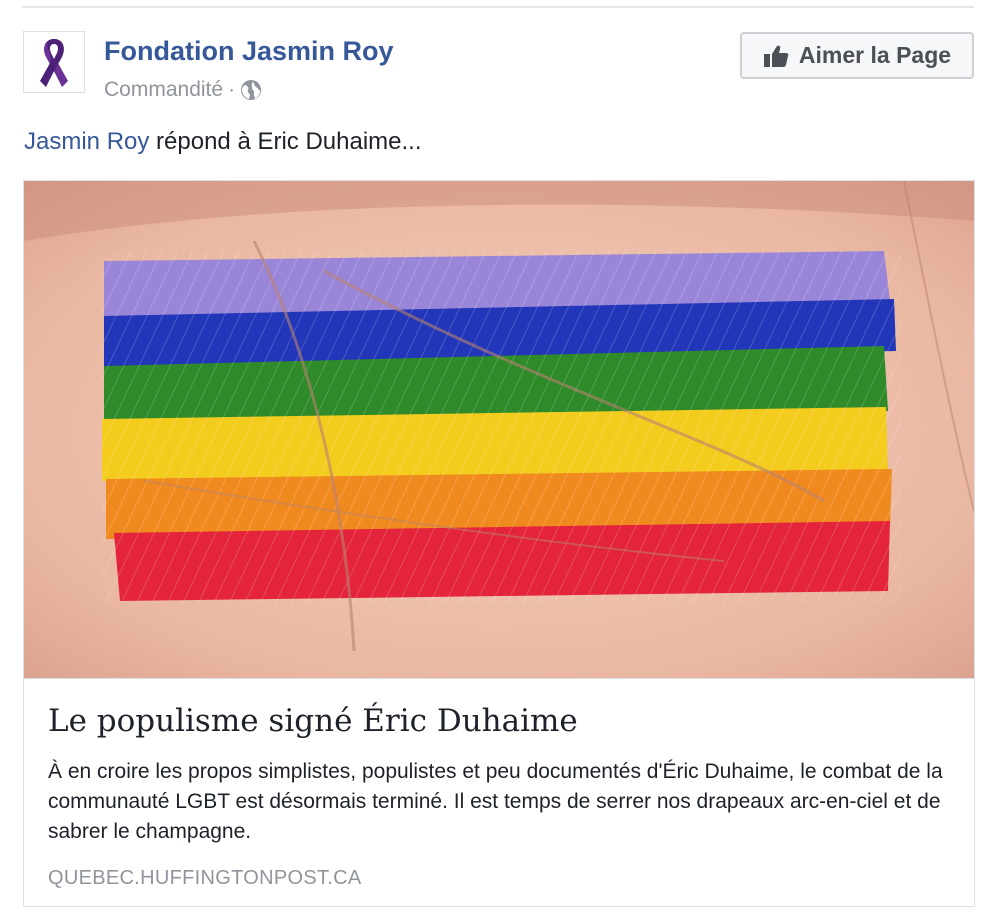 The width and height of the screenshot is (996, 912). Describe the element at coordinates (776, 56) in the screenshot. I see `thumbs-up-icon` at that location.